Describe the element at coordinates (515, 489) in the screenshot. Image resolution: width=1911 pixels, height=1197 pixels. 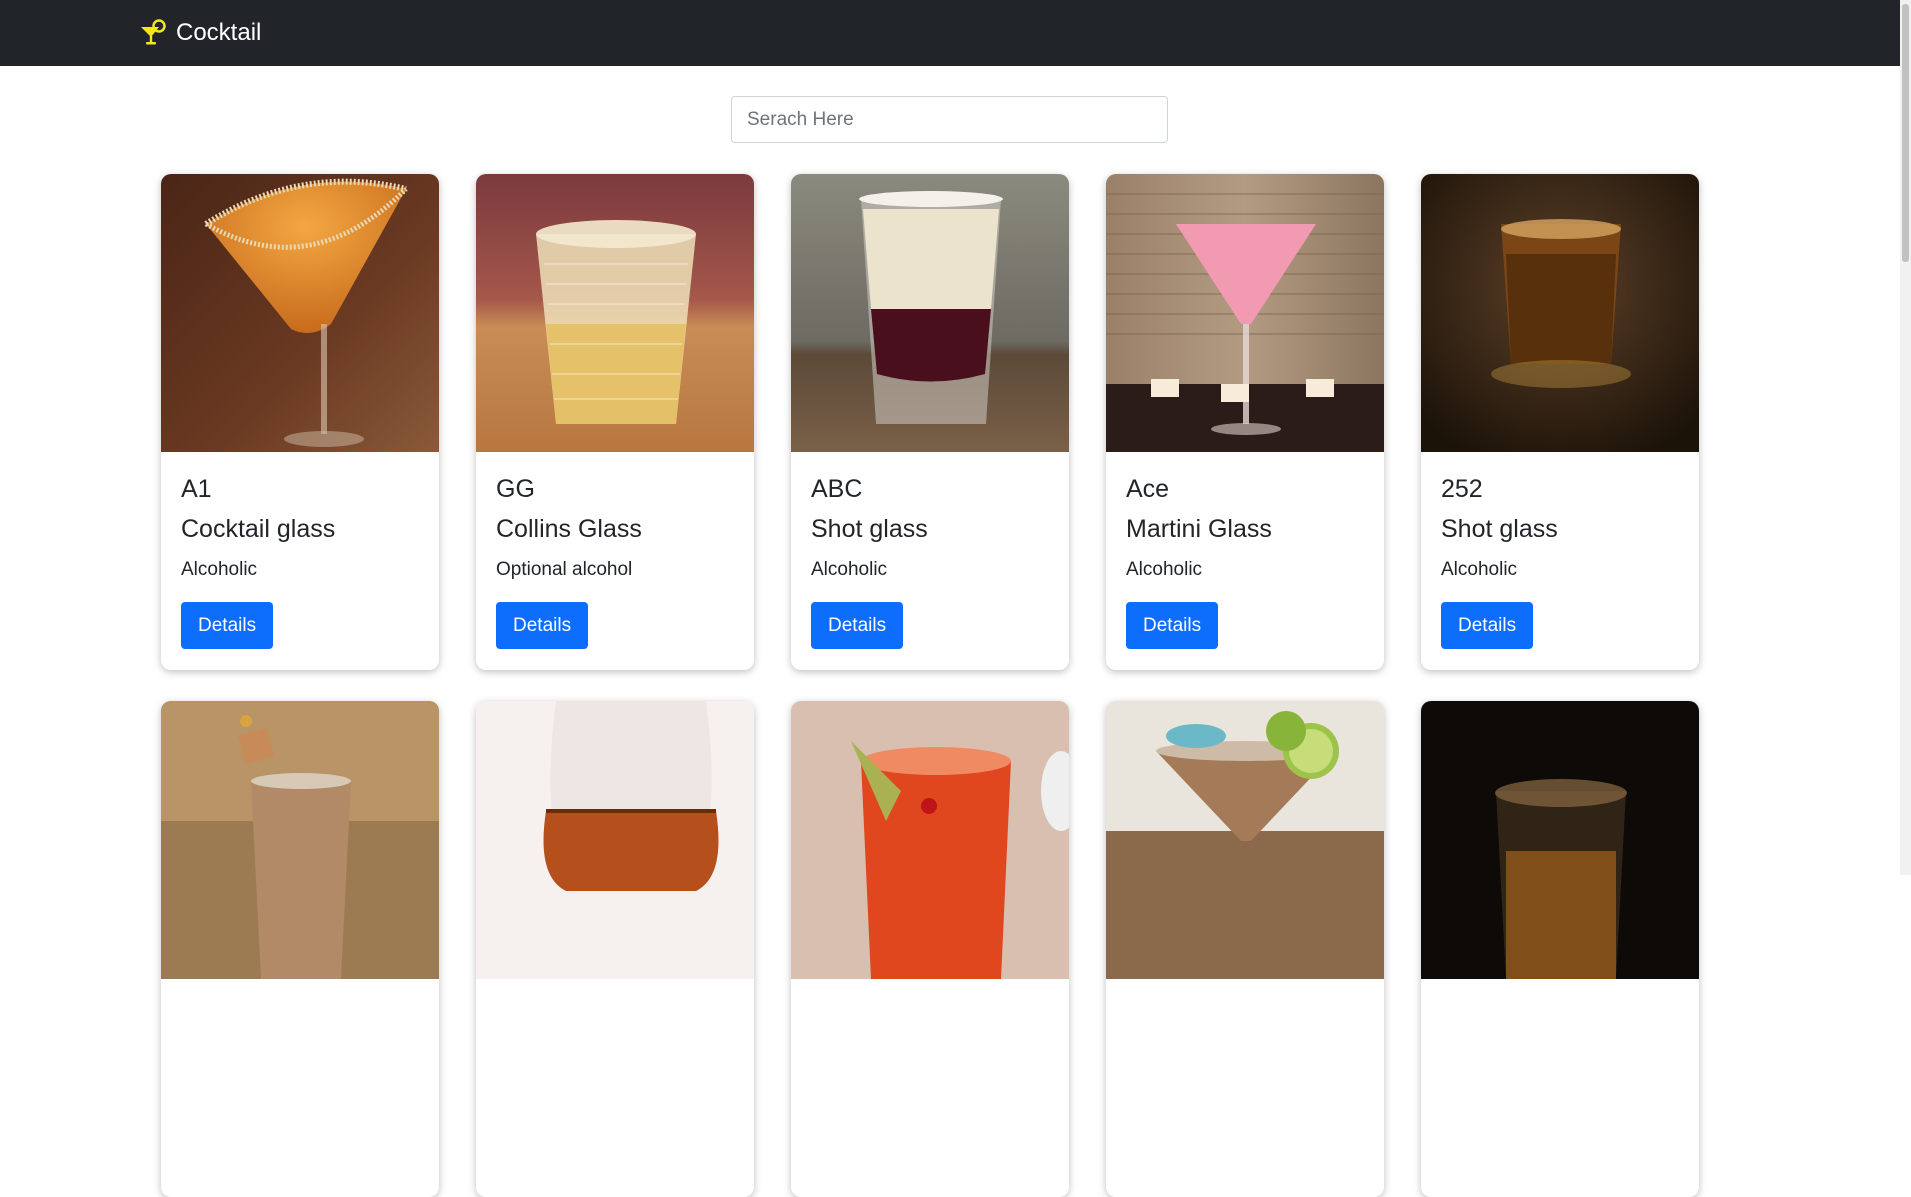
I see `cocktail-name: GG` at that location.